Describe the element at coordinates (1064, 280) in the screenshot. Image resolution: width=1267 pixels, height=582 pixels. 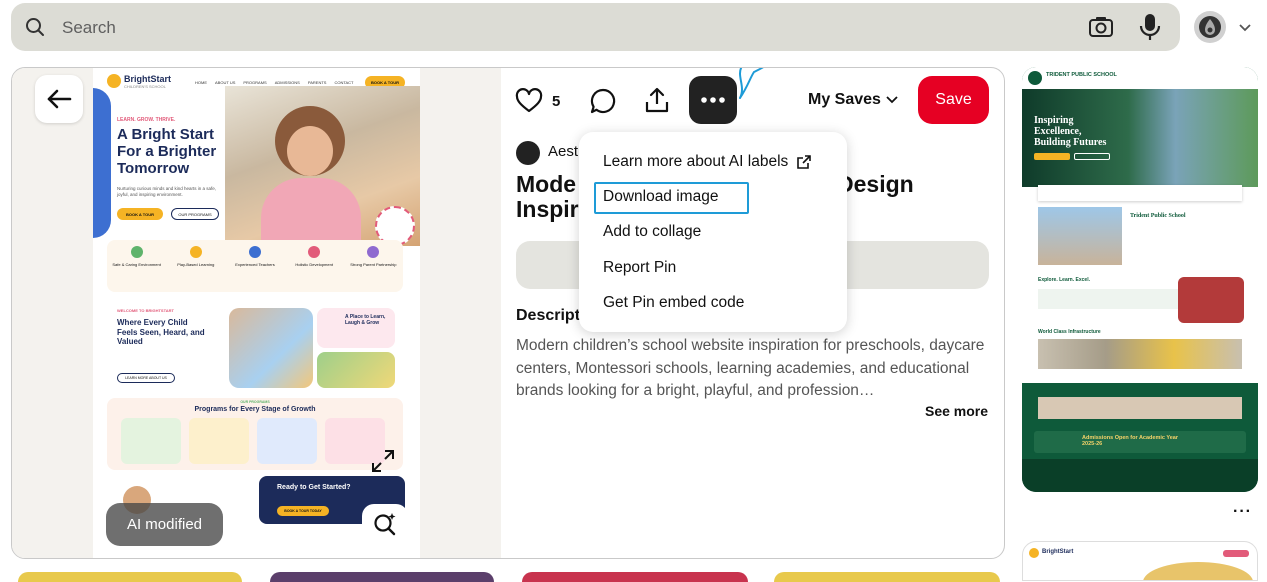
I see `thumb-explore: Explore. Learn. Excel.` at that location.